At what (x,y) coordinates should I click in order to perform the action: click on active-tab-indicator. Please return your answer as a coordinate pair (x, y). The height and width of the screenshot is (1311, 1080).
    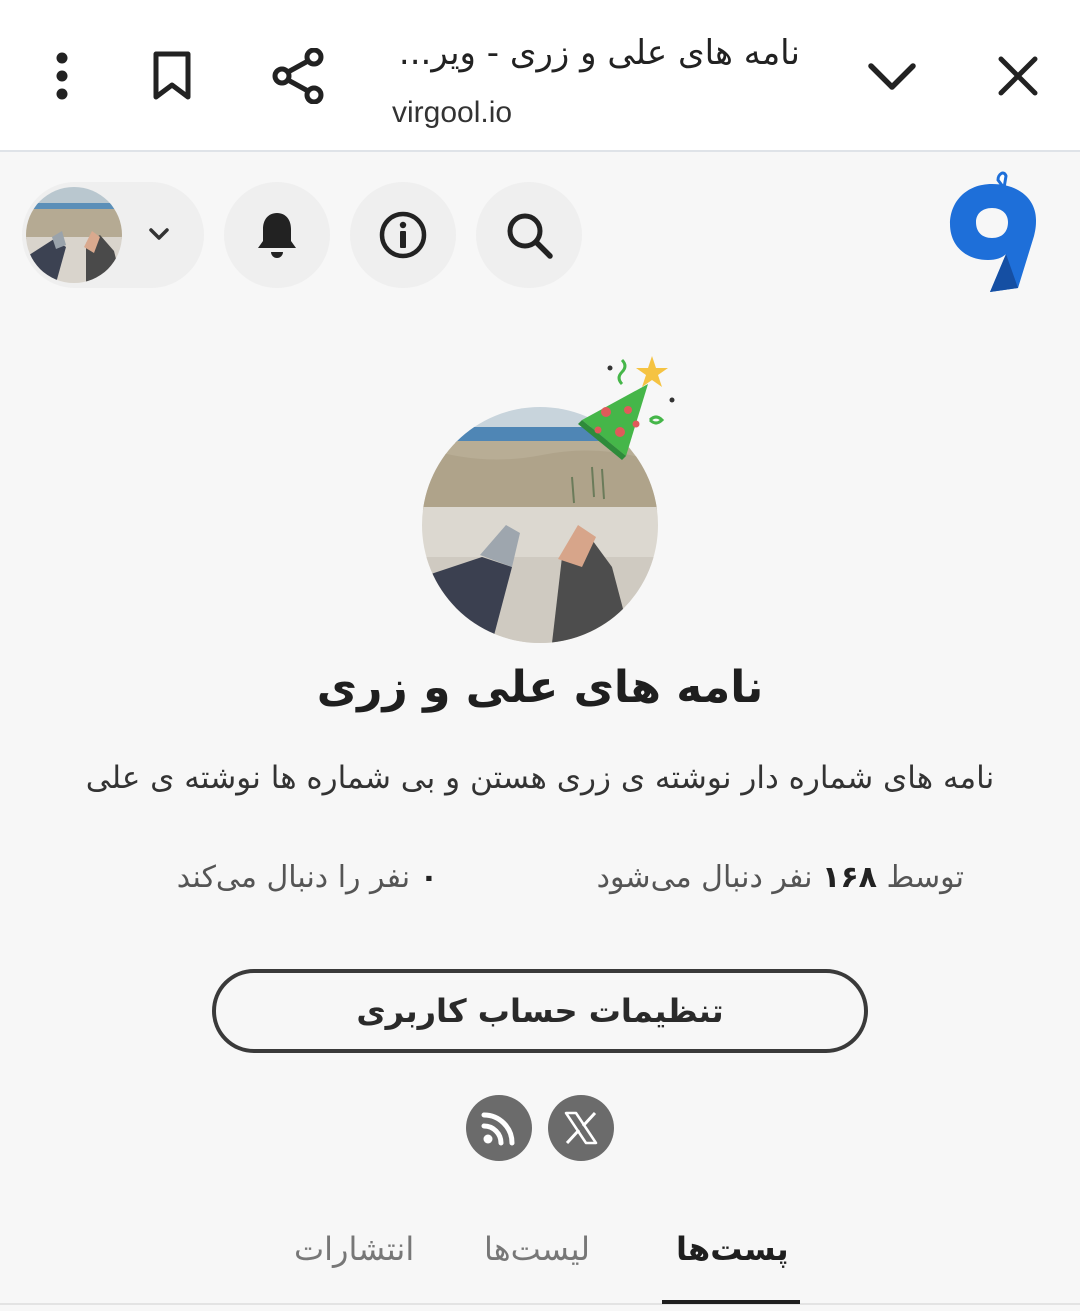
    Looking at the image, I should click on (731, 1302).